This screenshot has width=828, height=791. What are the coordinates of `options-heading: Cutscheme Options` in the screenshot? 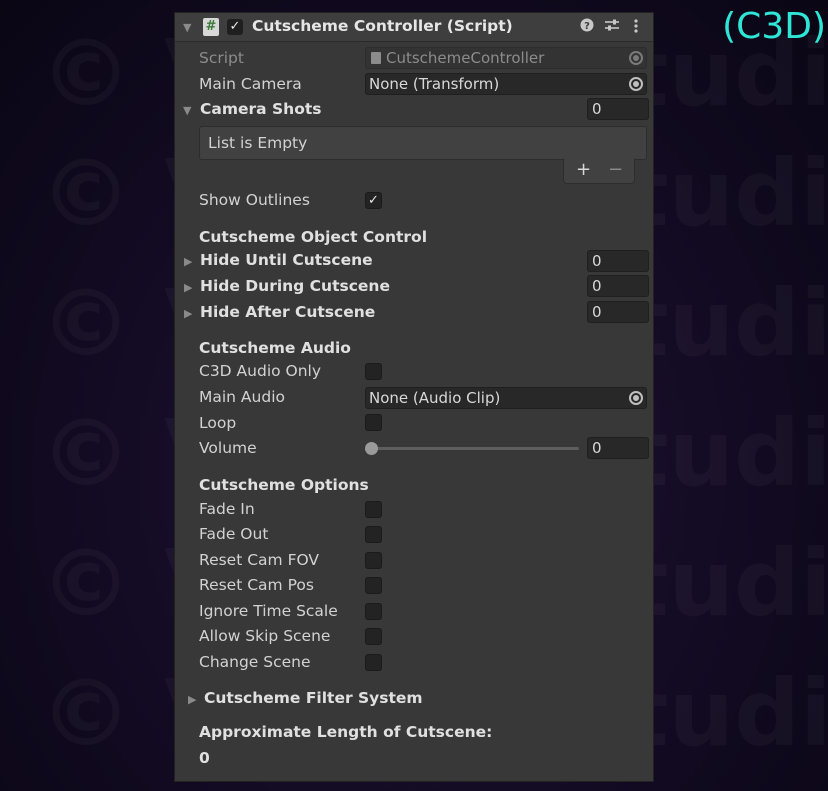 It's located at (284, 485).